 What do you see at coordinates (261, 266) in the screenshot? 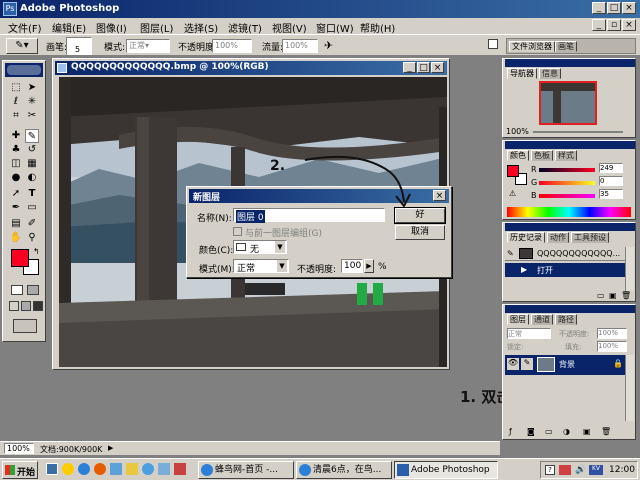
I see `mode-dialog-select: 正常 ▼` at bounding box center [261, 266].